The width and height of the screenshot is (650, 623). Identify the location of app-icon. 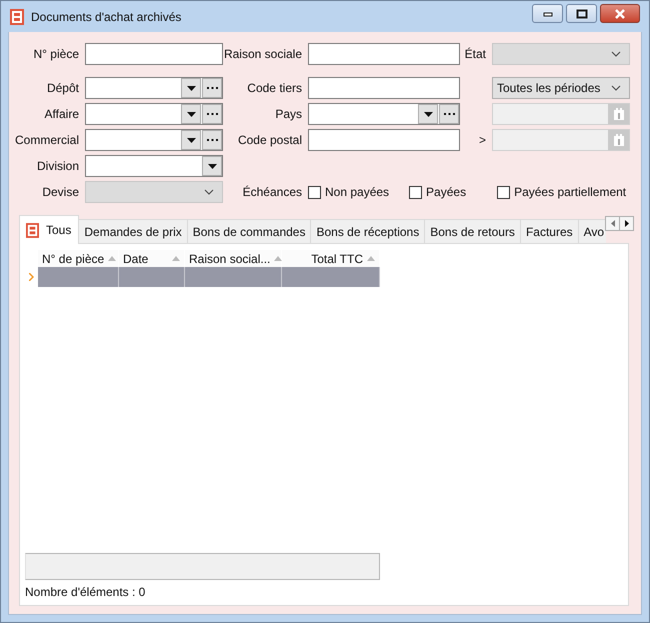
(17, 16).